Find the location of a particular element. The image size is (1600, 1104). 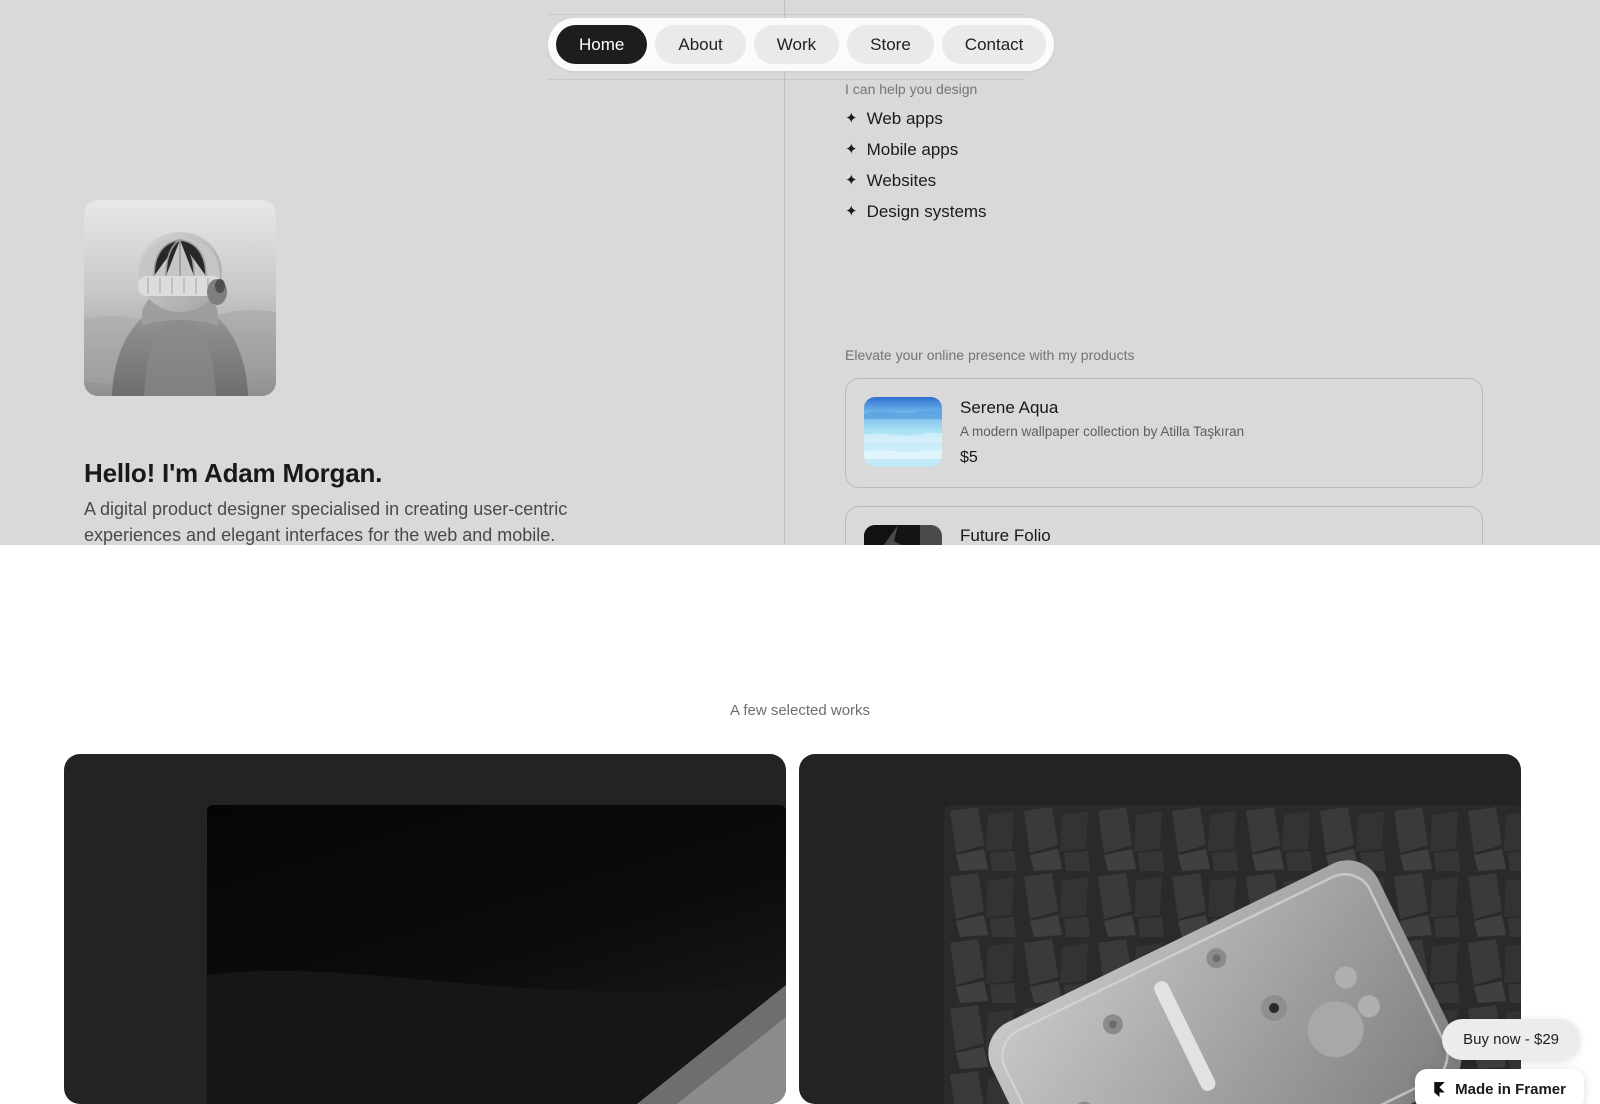

buy-now-button: Buy now - $29 is located at coordinates (1511, 1039).